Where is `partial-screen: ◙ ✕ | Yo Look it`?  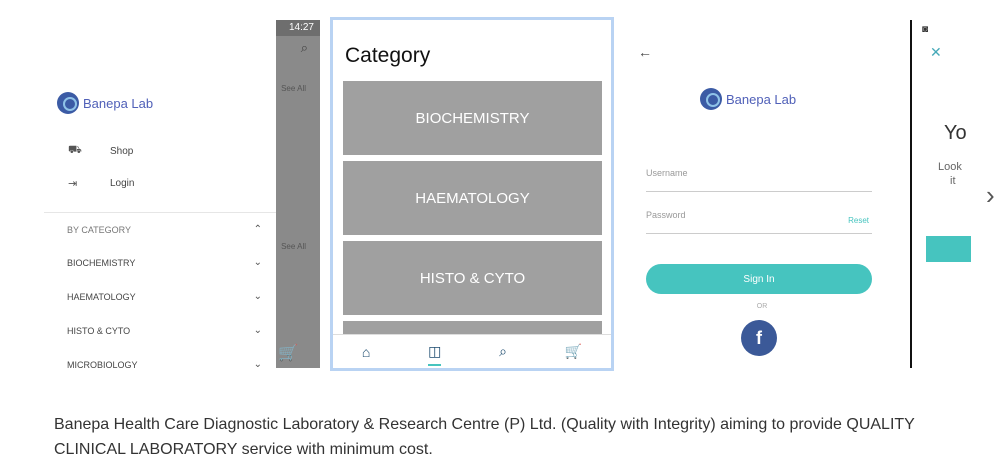
partial-screen: ◙ ✕ | Yo Look it is located at coordinates (940, 194).